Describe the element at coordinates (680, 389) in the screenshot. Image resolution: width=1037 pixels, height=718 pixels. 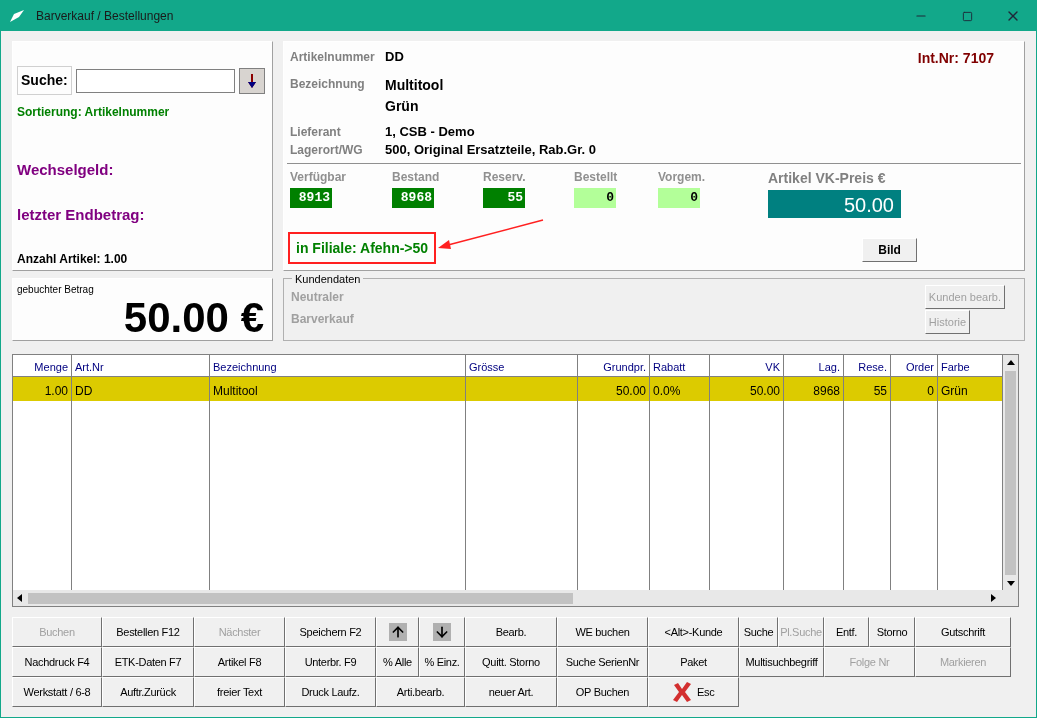
I see `table-cell: 0.0%` at that location.